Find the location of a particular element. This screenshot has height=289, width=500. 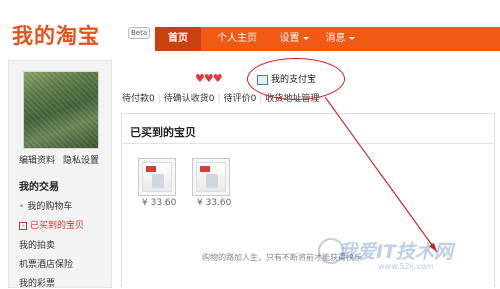

sidebar-item-label: 我的购物车 is located at coordinates (50, 207).